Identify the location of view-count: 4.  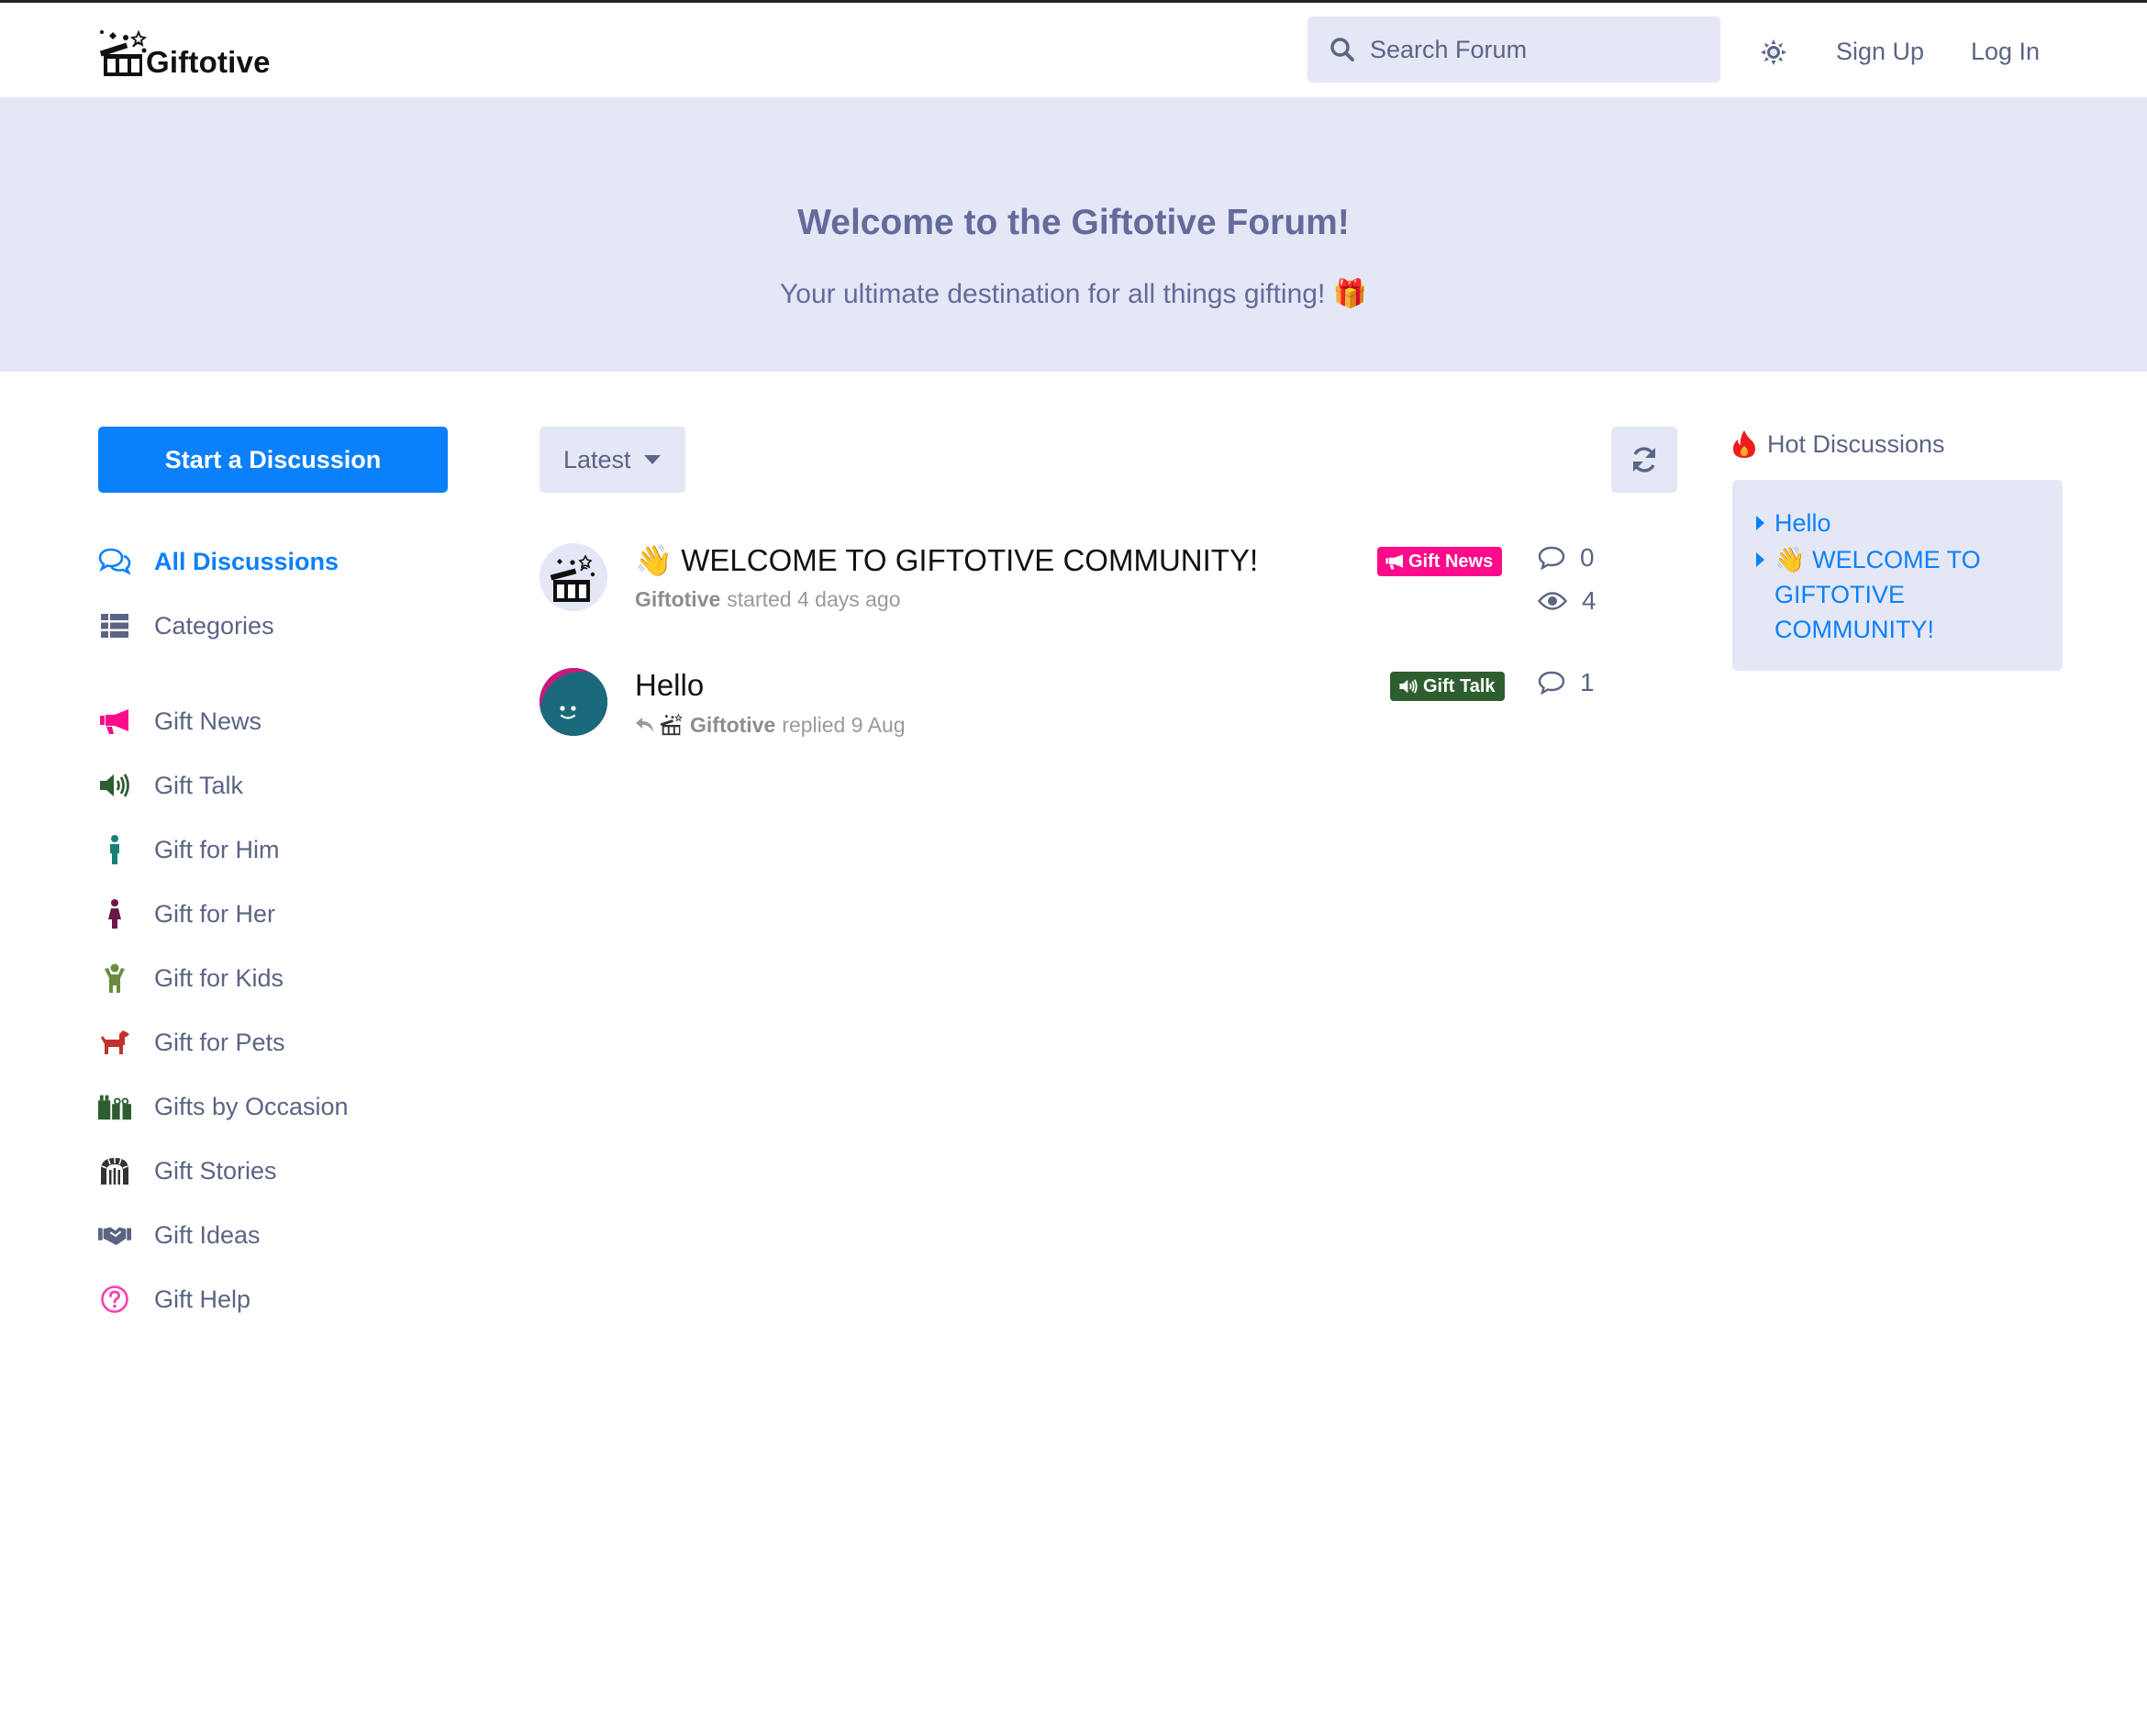
(1567, 601).